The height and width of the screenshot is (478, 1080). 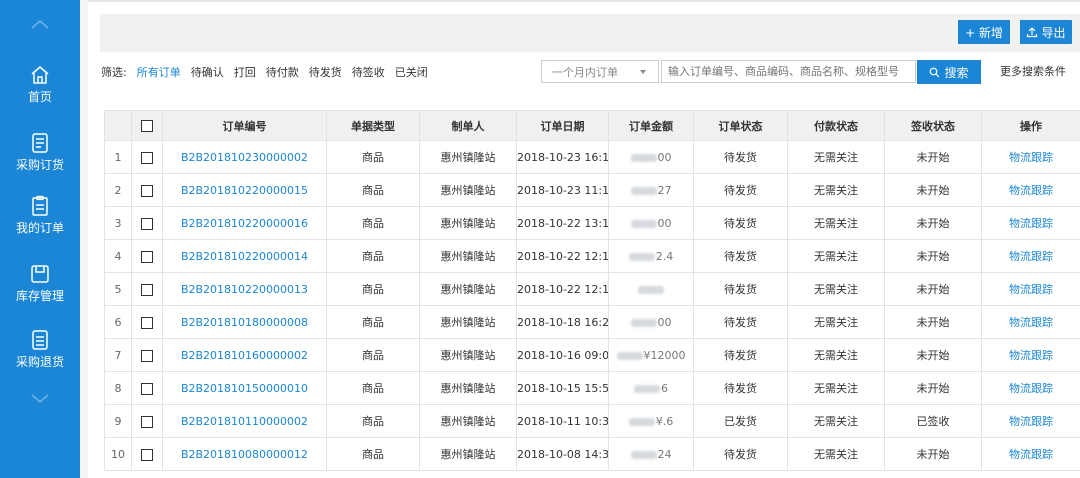 What do you see at coordinates (282, 72) in the screenshot?
I see `filter-pending-payment: 待付款` at bounding box center [282, 72].